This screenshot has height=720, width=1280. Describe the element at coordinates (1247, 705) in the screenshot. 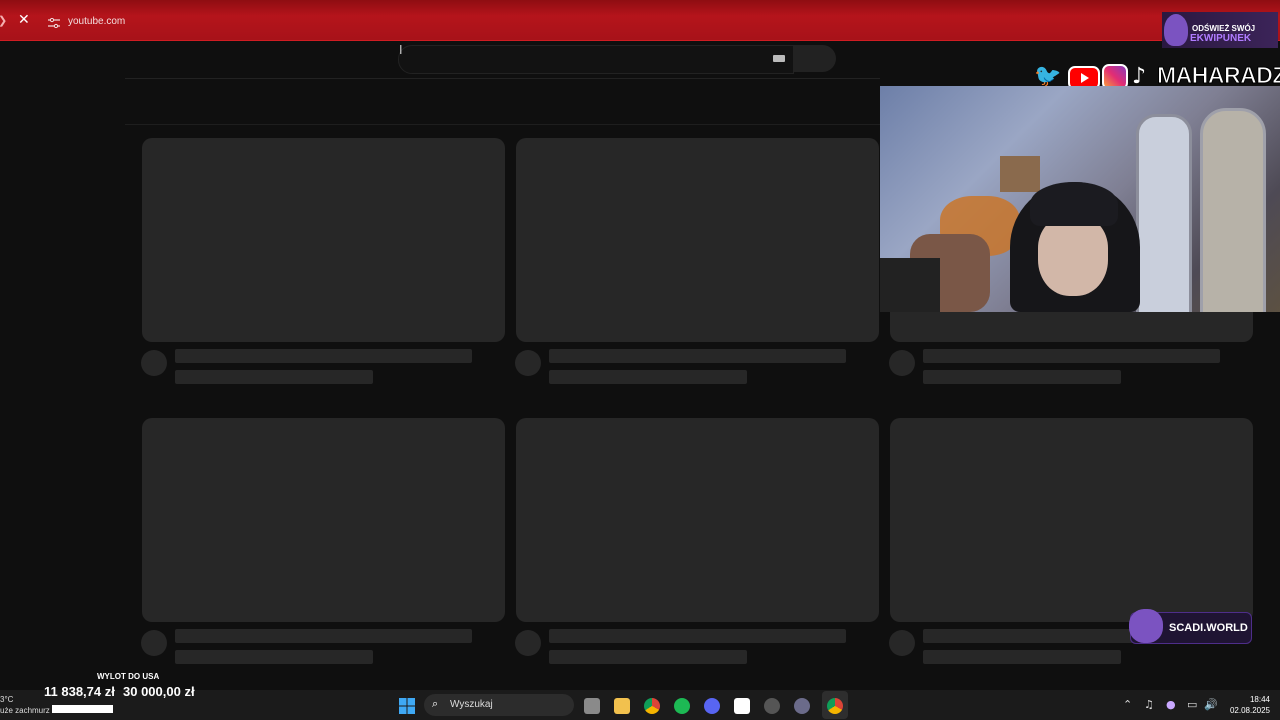

I see `system-clock: 18:44 02.08.2025` at that location.